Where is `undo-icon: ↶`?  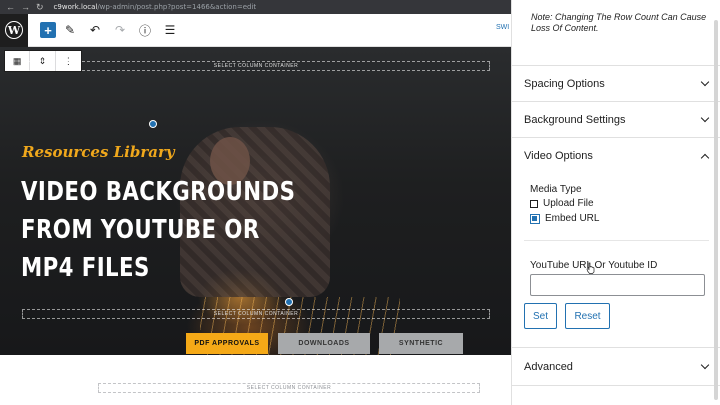
undo-icon: ↶ is located at coordinates (95, 30).